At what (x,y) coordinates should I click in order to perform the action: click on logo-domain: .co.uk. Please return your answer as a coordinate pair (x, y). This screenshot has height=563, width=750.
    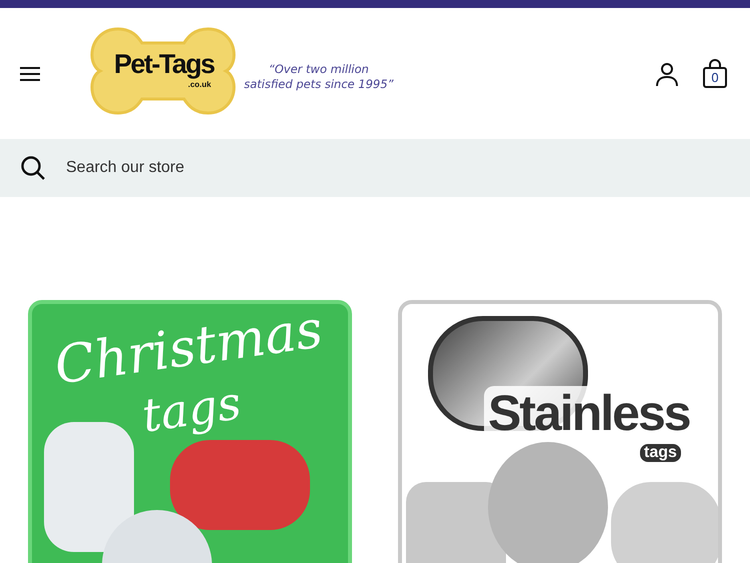
    Looking at the image, I should click on (200, 84).